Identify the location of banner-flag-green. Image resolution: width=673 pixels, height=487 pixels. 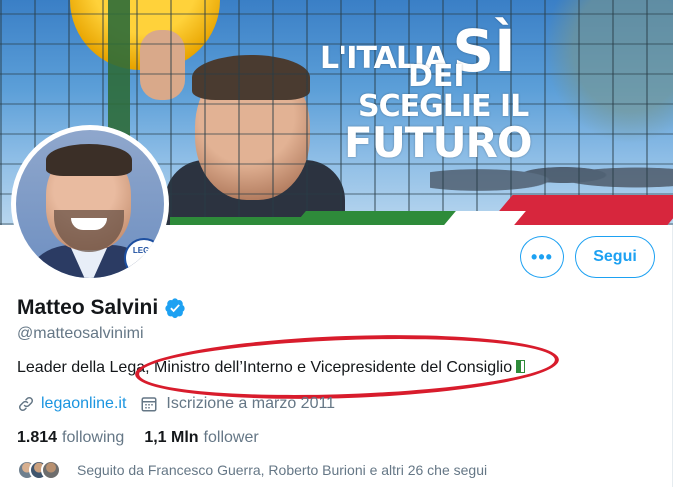
(375, 218).